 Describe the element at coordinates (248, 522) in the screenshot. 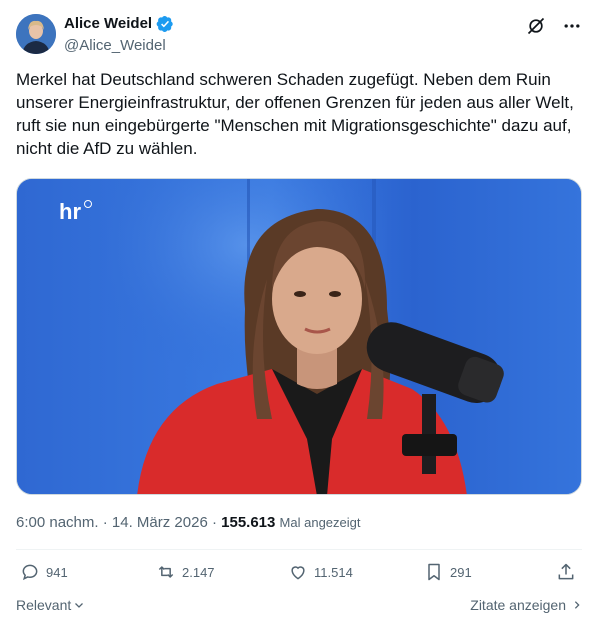

I see `views-count: 155.613` at that location.